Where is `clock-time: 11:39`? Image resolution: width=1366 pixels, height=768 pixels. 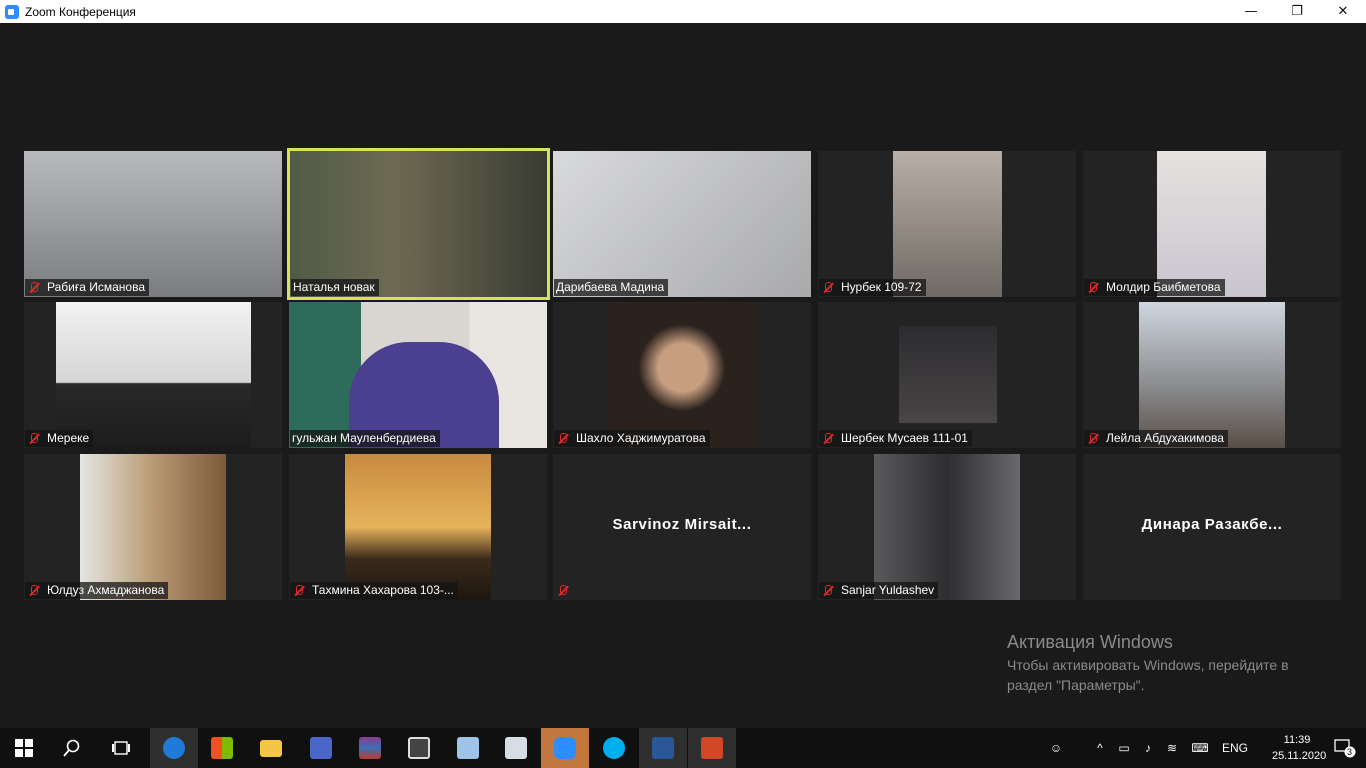
clock-time: 11:39 is located at coordinates (1297, 740).